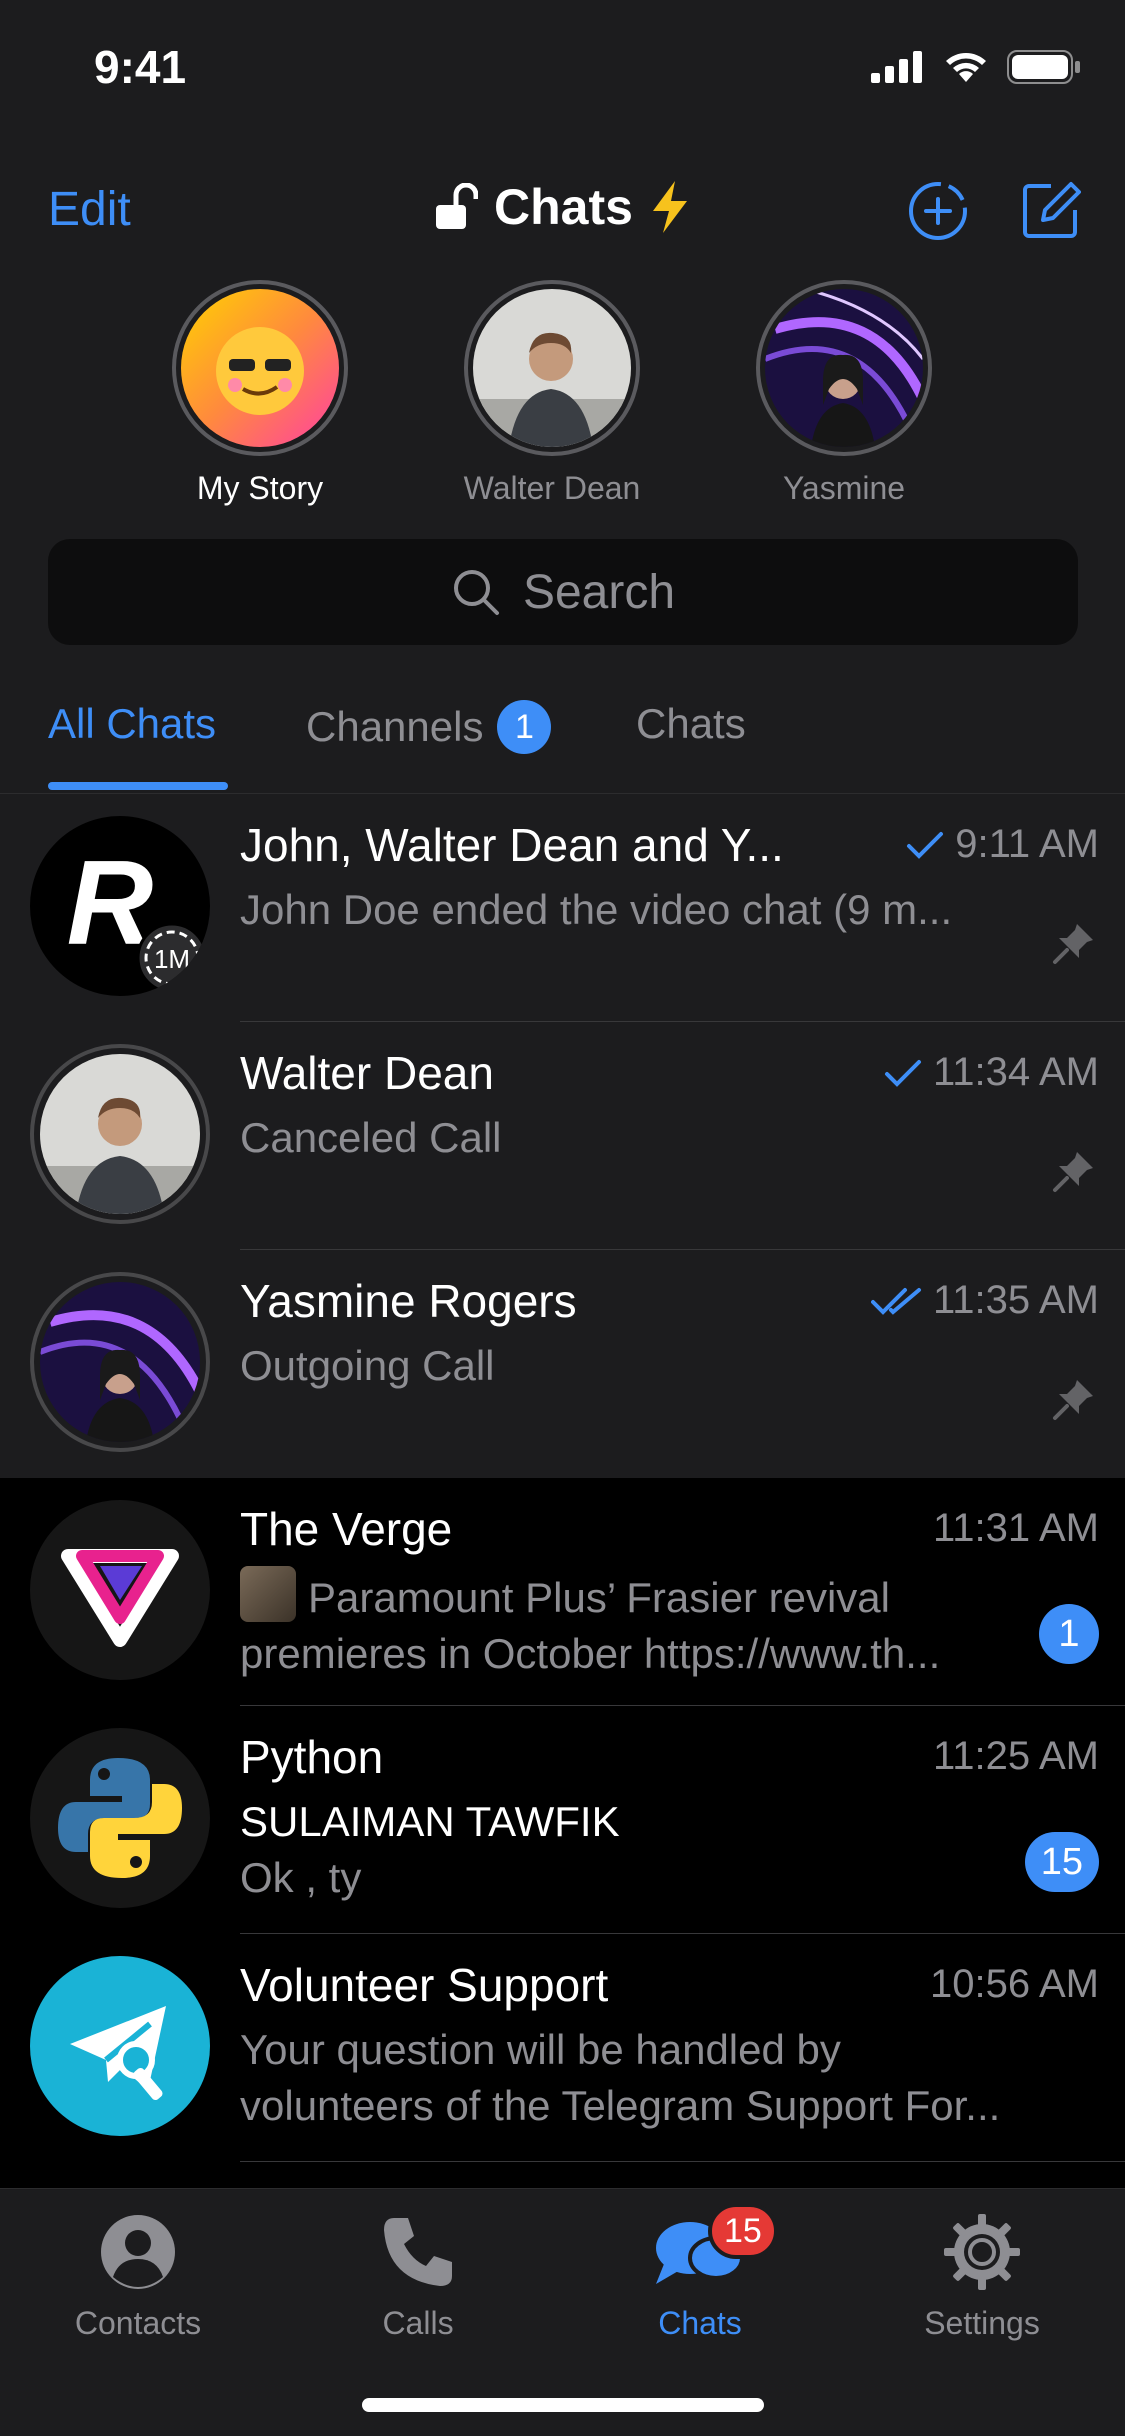  I want to click on status-bar: 9:41, so click(562, 70).